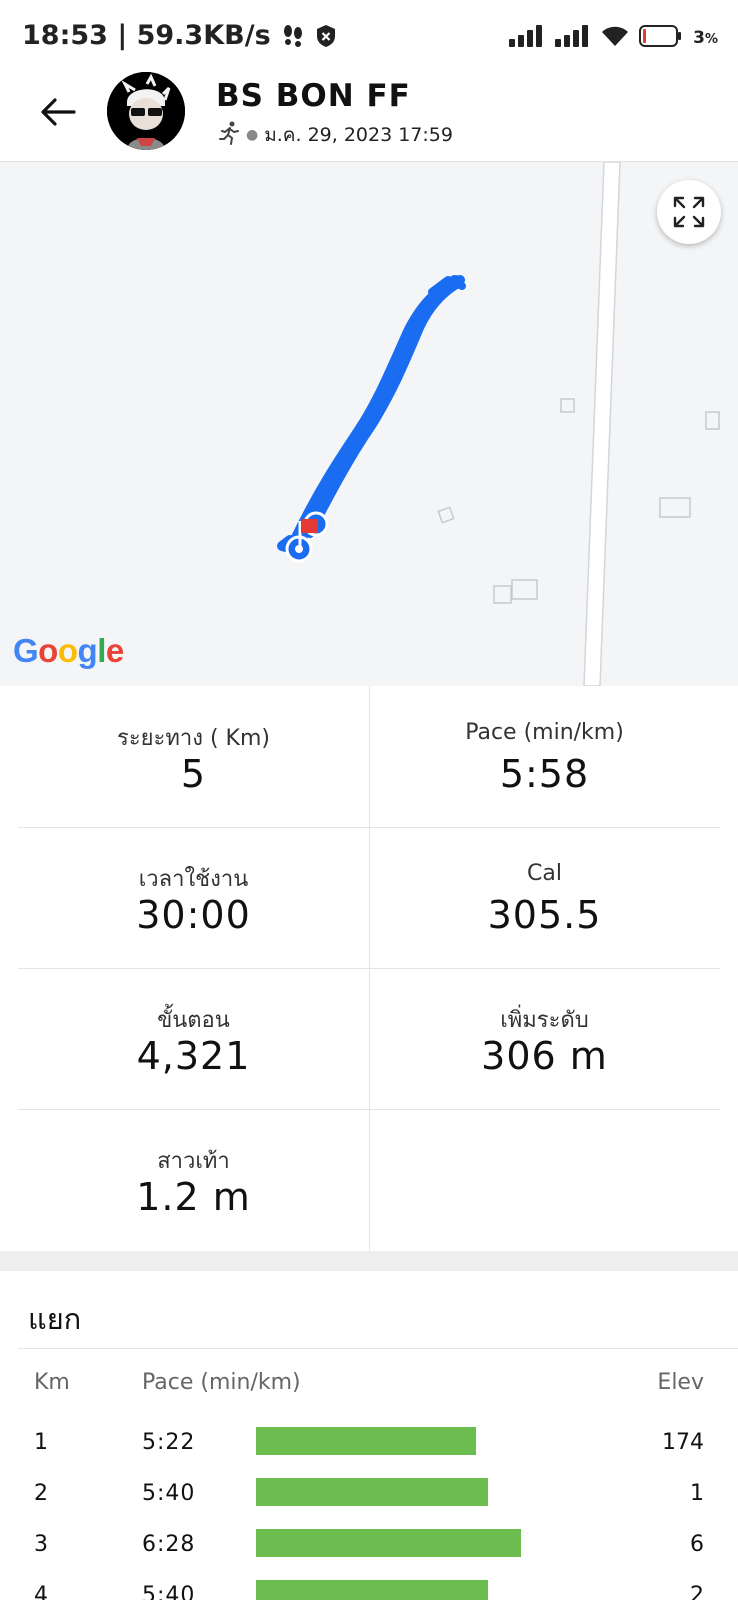  Describe the element at coordinates (544, 873) in the screenshot. I see `stat-label: Cal` at that location.